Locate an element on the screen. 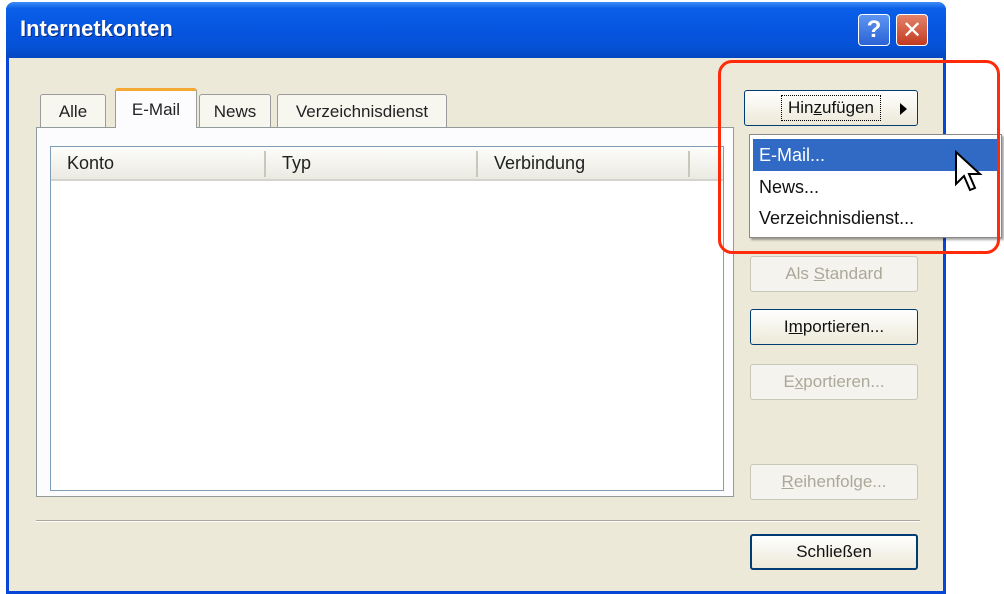  close-icon: ✕ is located at coordinates (912, 30).